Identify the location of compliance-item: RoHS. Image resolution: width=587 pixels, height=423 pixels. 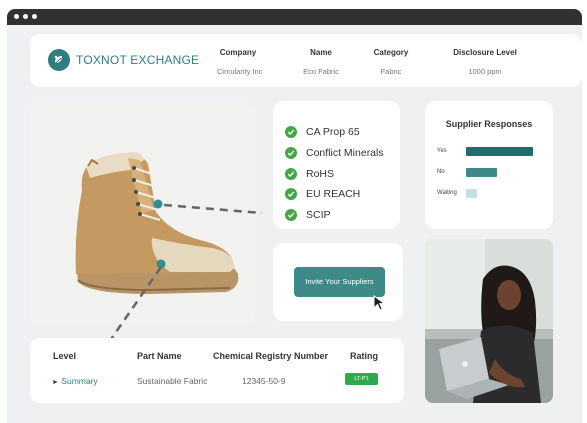
(309, 174).